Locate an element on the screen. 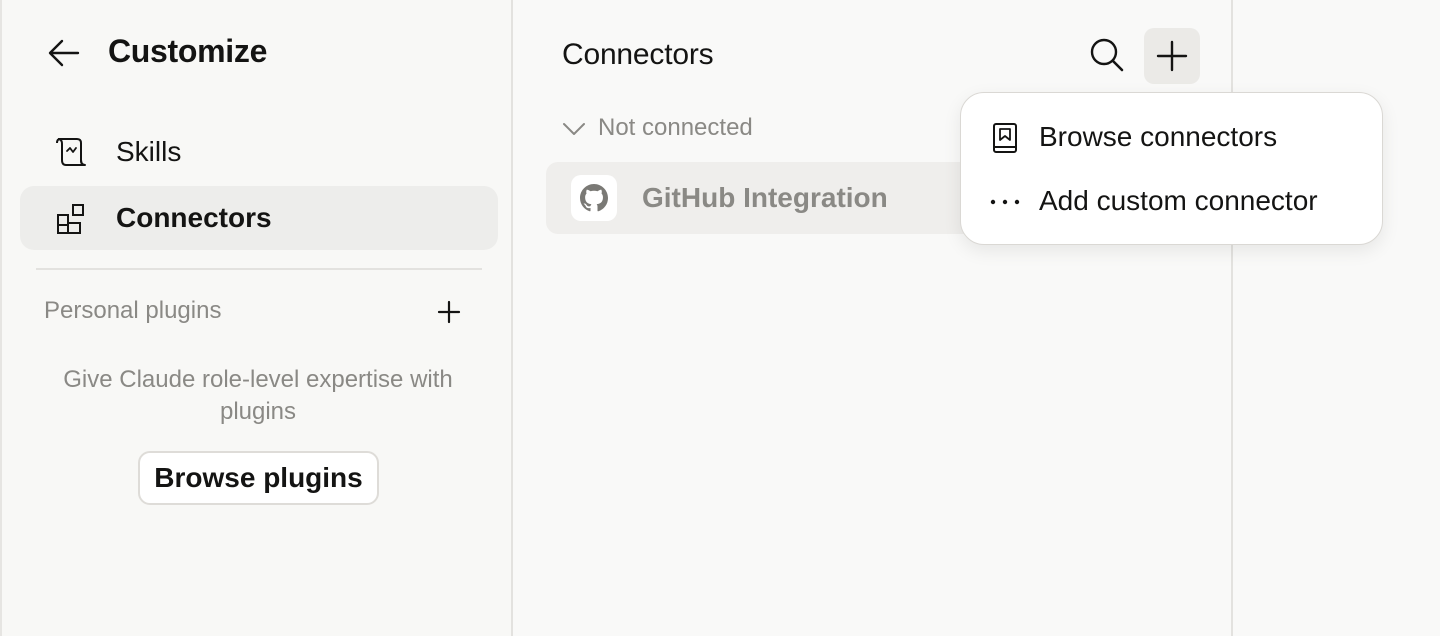  add-plugin-button is located at coordinates (449, 312).